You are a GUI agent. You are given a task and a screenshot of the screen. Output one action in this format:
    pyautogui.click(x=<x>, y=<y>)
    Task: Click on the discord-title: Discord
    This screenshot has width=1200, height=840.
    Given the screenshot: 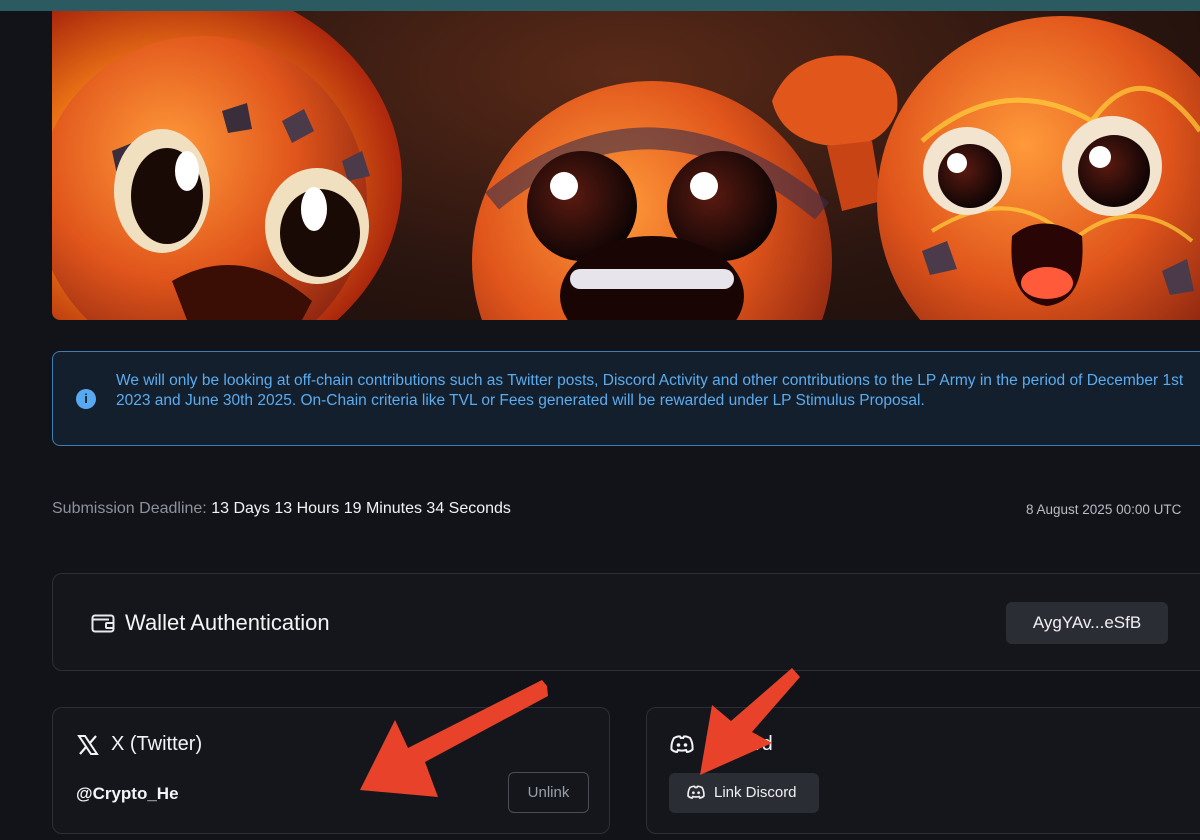 What is the action you would take?
    pyautogui.click(x=739, y=744)
    